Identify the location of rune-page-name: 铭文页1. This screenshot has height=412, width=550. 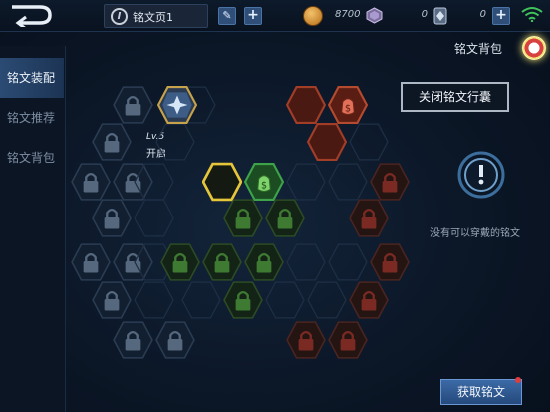
(153, 17).